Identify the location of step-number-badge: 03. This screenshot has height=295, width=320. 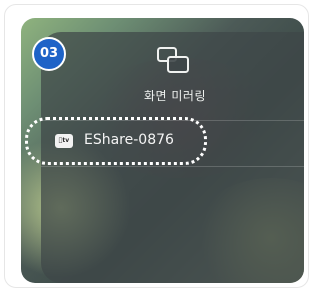
(49, 54).